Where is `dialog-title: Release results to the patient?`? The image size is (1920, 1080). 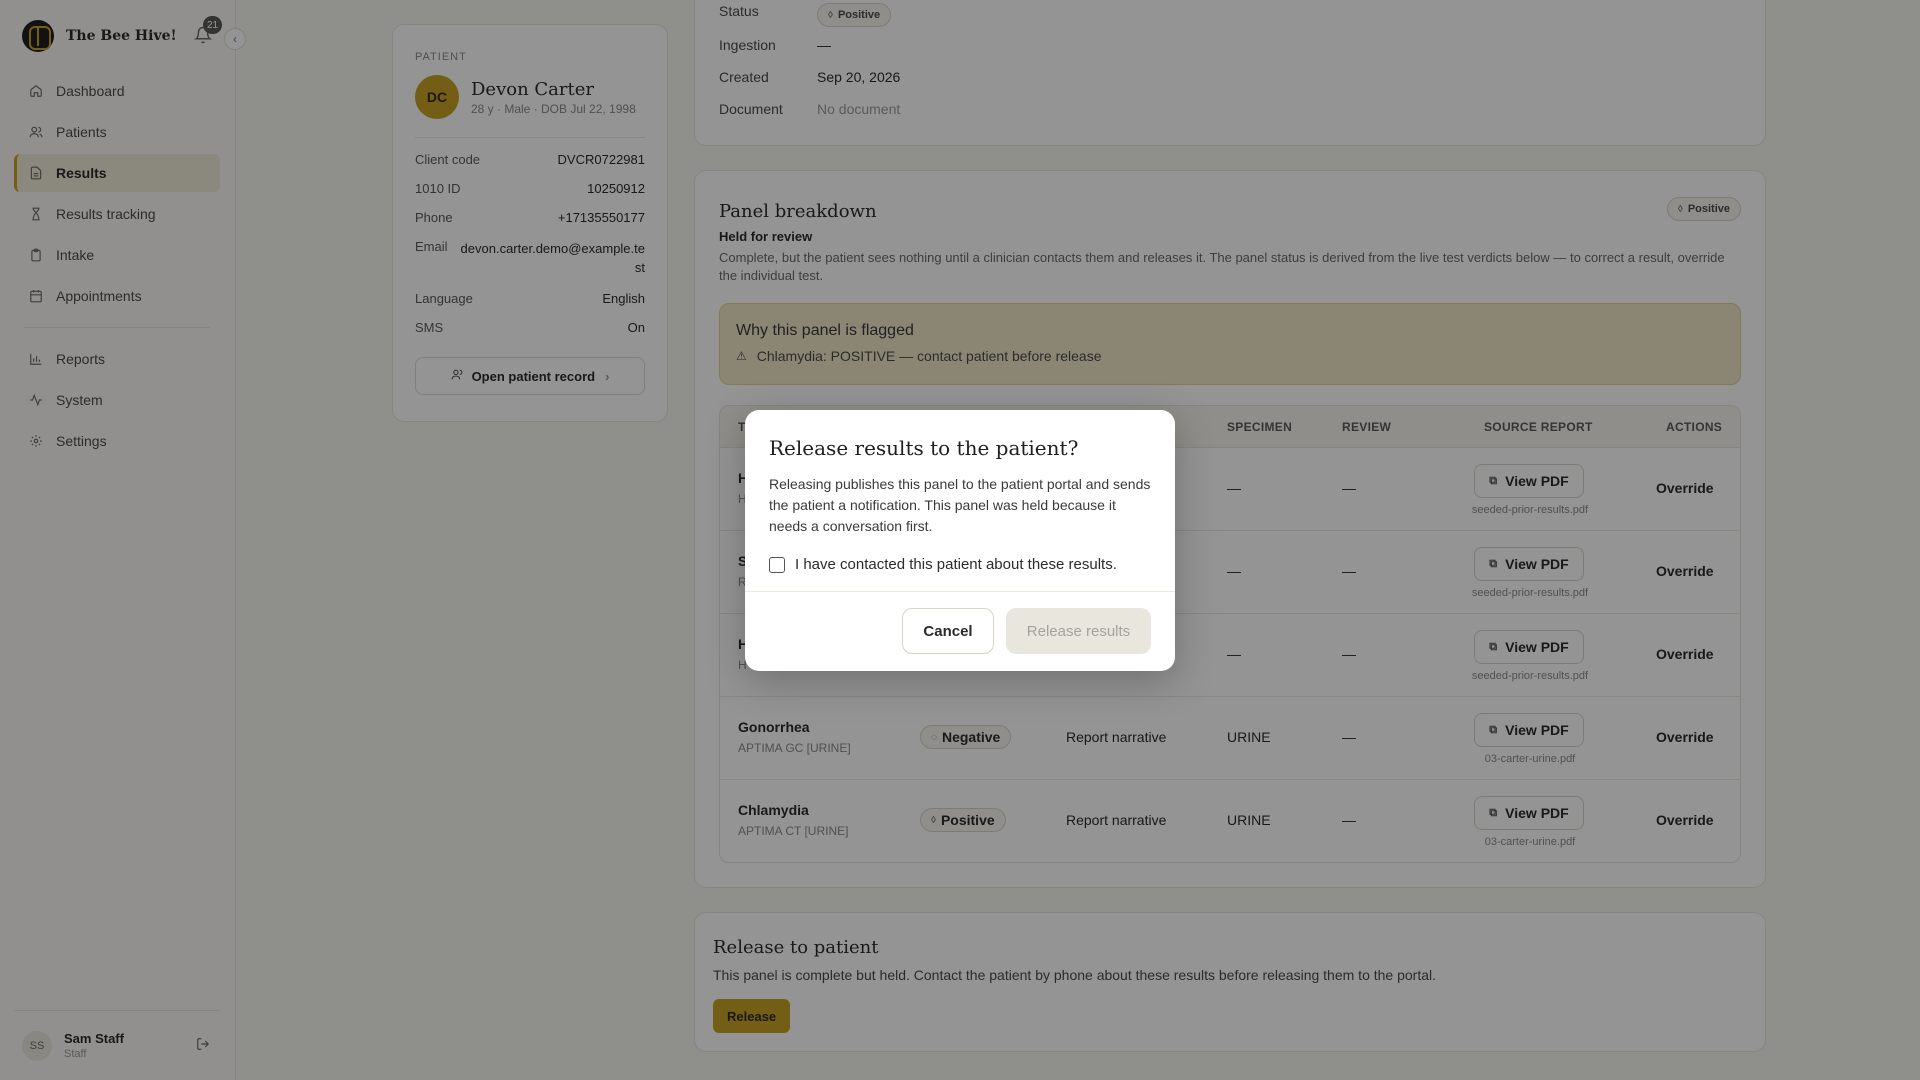
dialog-title: Release results to the patient? is located at coordinates (924, 448).